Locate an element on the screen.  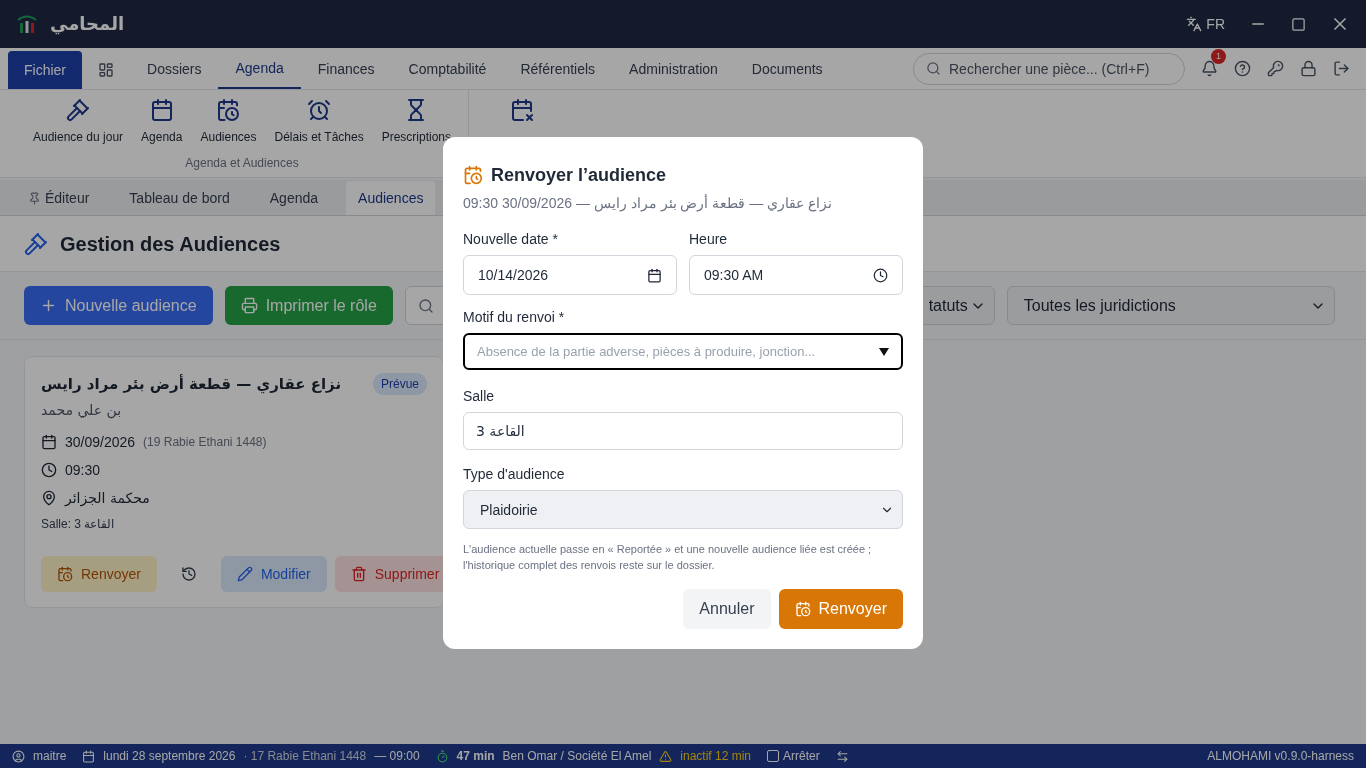
user-name: maitre is located at coordinates (50, 756).